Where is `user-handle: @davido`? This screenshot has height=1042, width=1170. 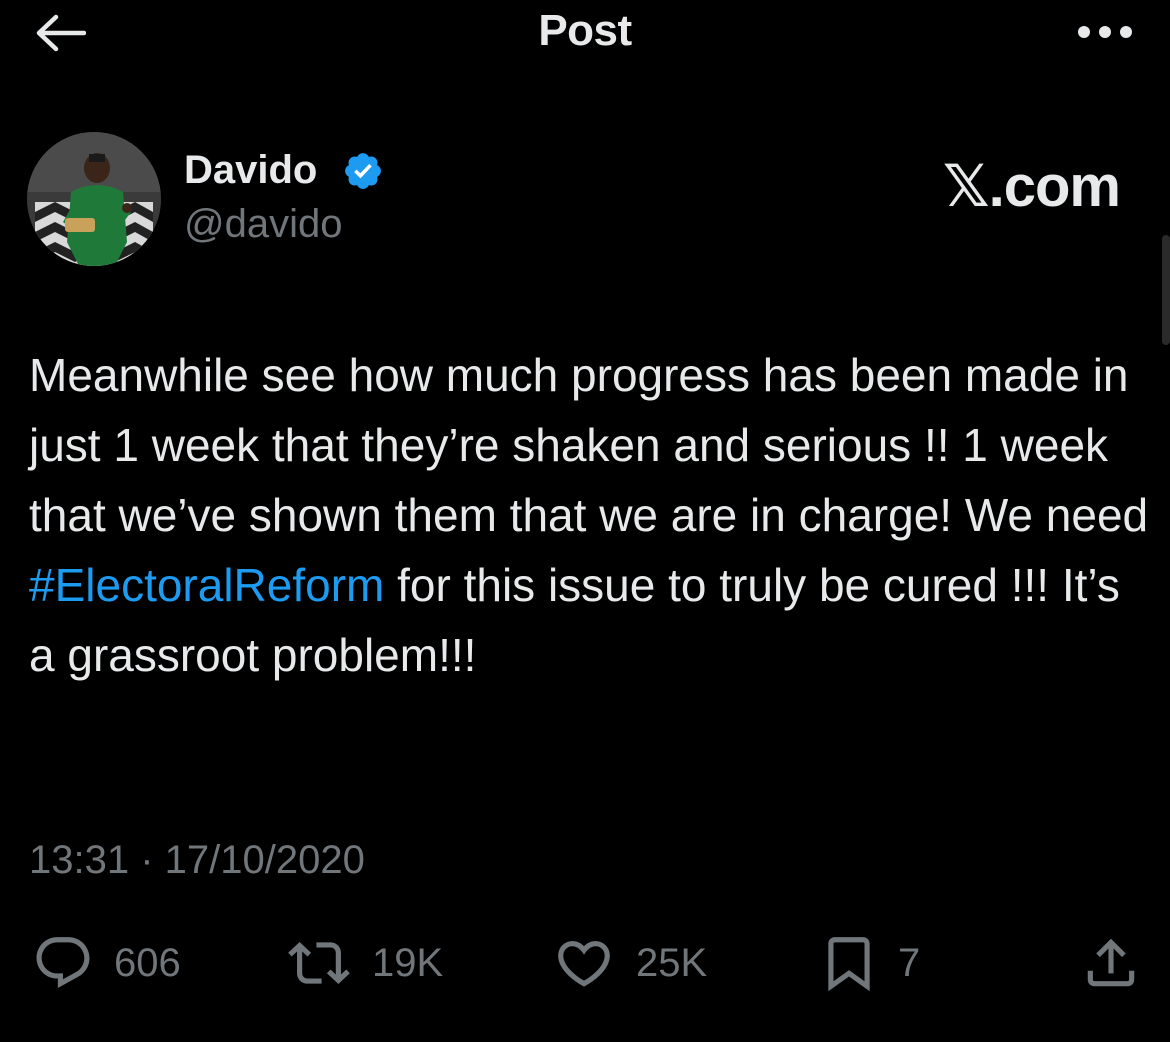 user-handle: @davido is located at coordinates (263, 224).